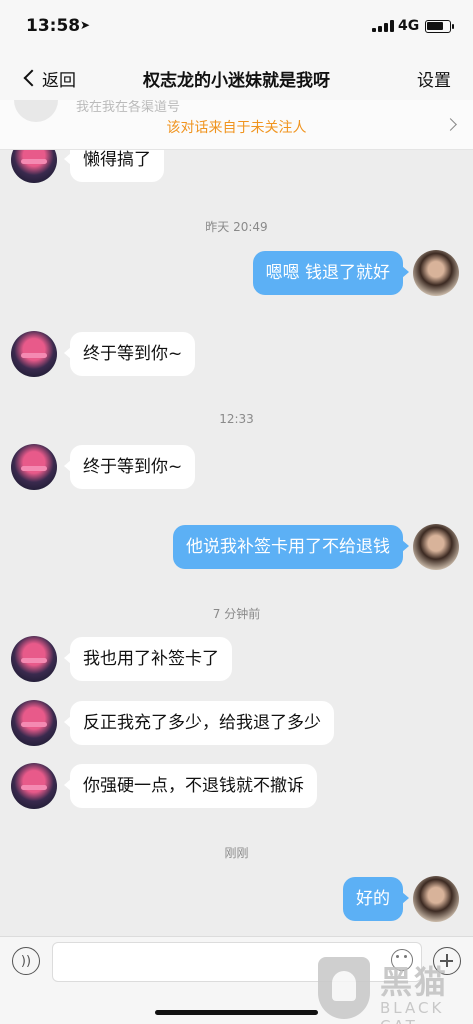 Image resolution: width=473 pixels, height=1024 pixels. Describe the element at coordinates (409, 26) in the screenshot. I see `network-type: 4G` at that location.